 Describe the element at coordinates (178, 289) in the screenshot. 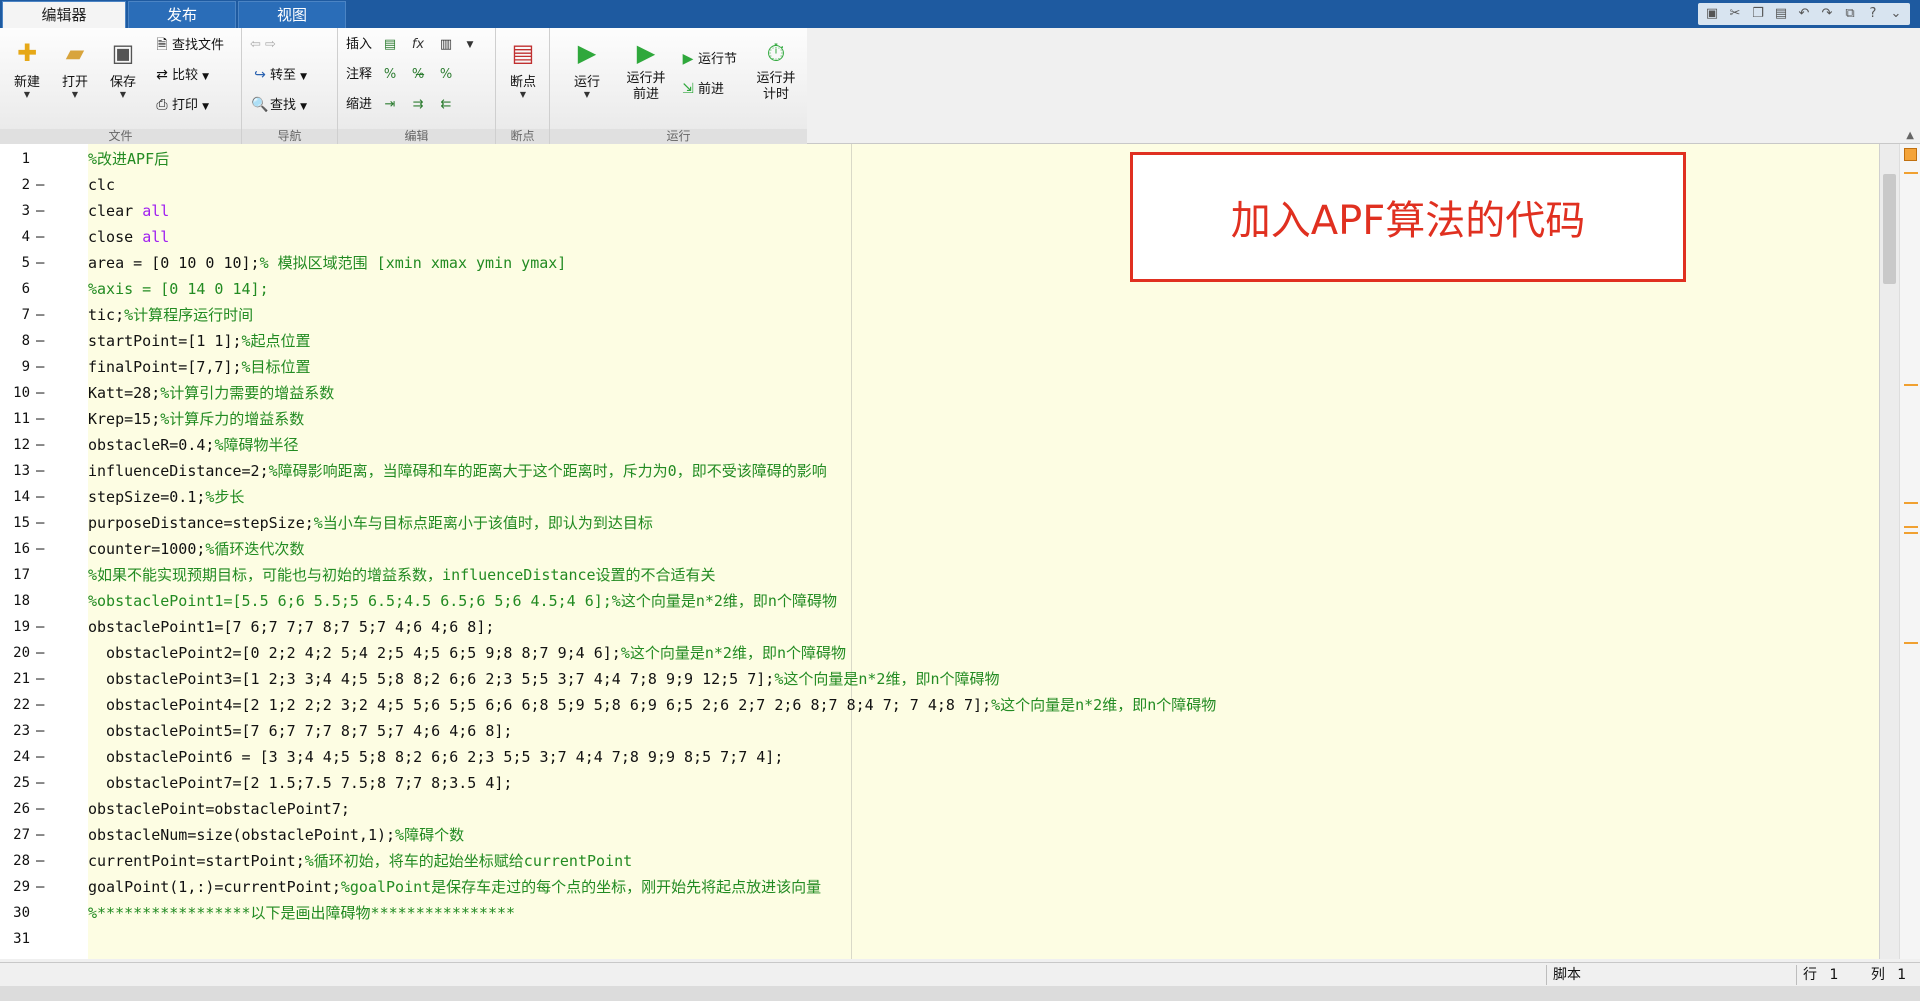

I see `code-line: %axis = [0 14 0 14];` at that location.